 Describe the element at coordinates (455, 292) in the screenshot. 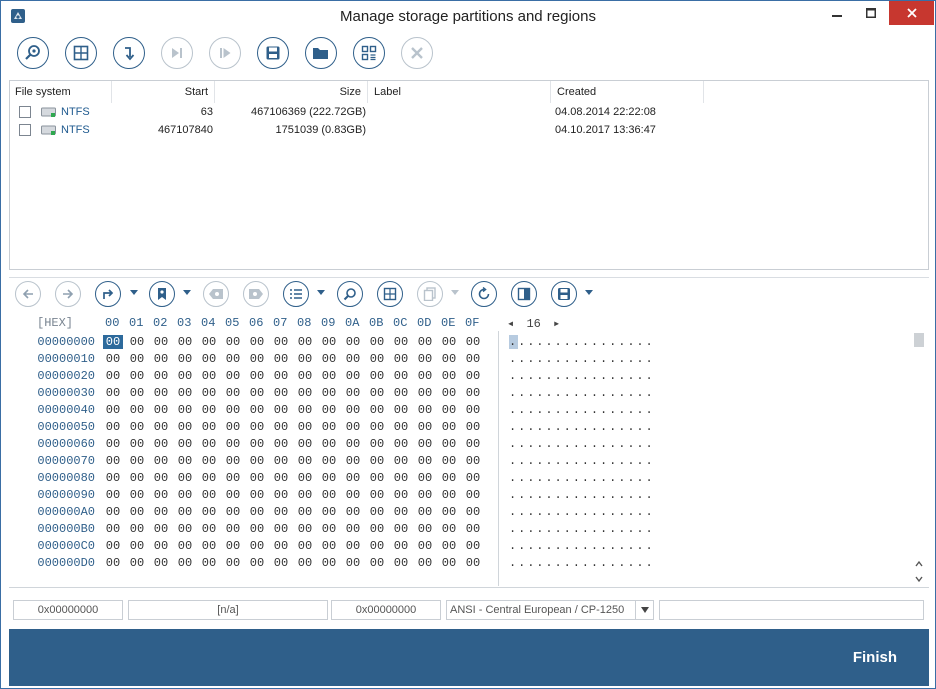

I see `copy-dropdown-caret` at that location.